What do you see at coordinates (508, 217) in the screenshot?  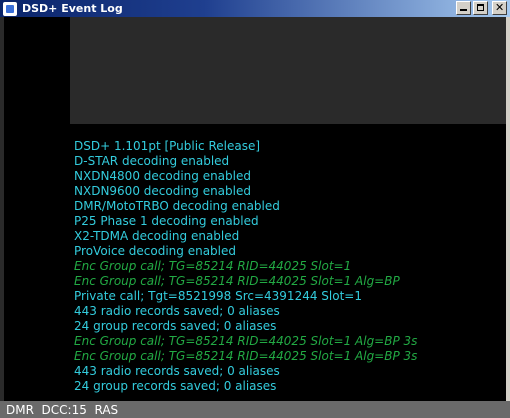 I see `window-border` at bounding box center [508, 217].